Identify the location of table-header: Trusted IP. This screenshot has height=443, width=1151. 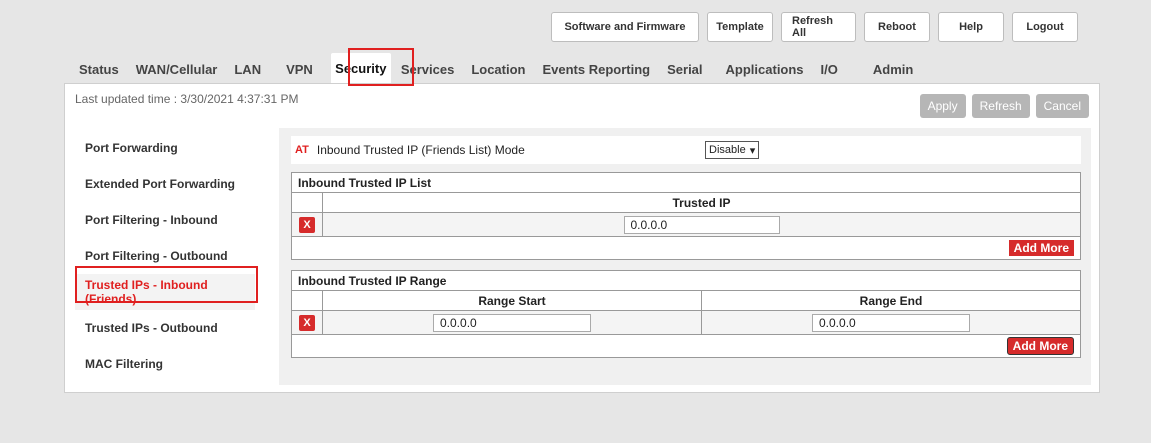
(686, 203).